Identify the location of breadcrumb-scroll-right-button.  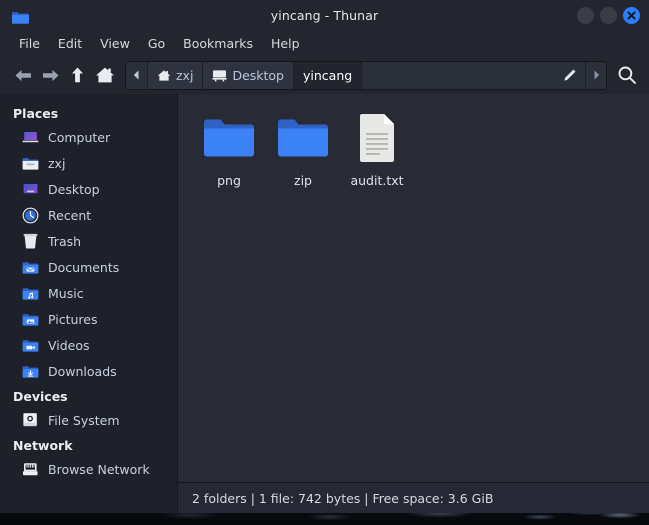
(596, 75).